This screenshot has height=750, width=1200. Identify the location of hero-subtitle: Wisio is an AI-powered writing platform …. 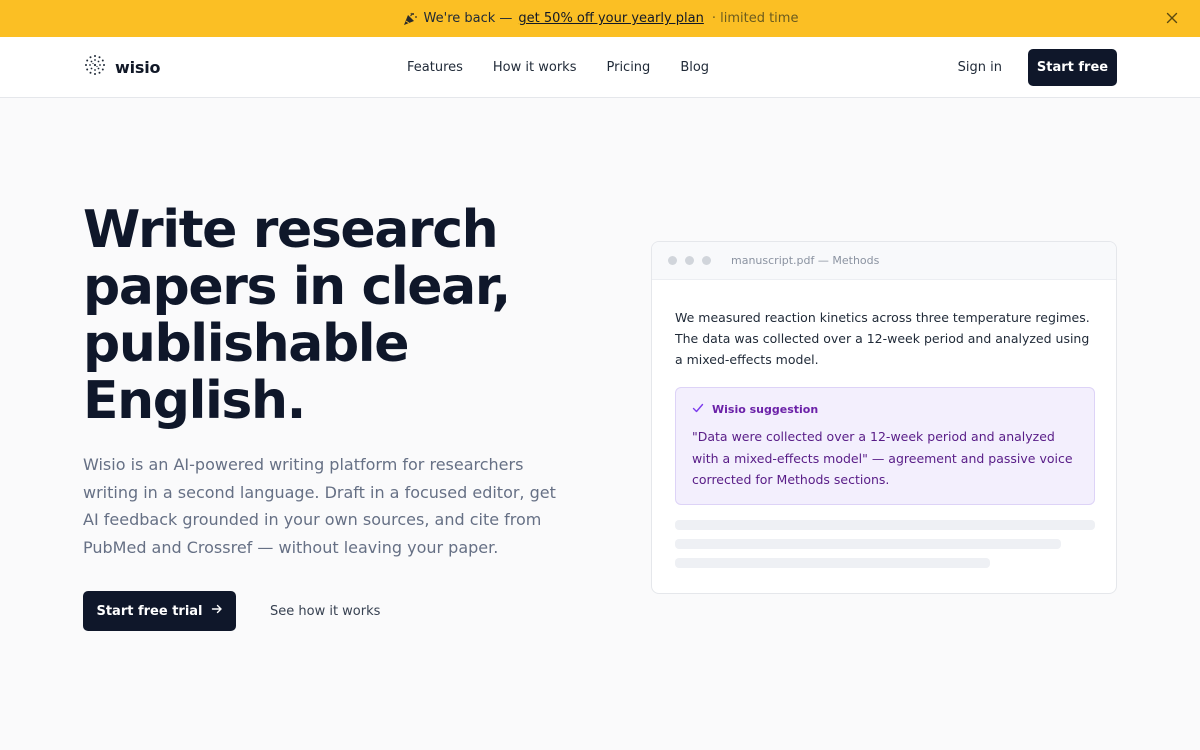
(319, 506).